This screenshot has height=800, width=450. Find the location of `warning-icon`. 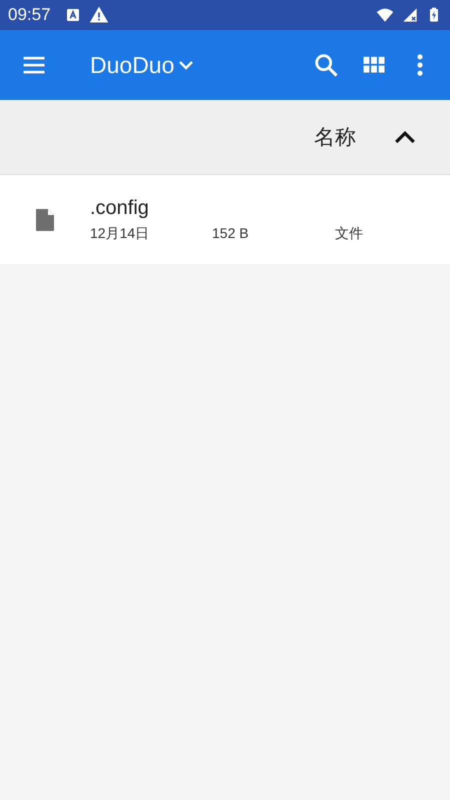

warning-icon is located at coordinates (98, 15).